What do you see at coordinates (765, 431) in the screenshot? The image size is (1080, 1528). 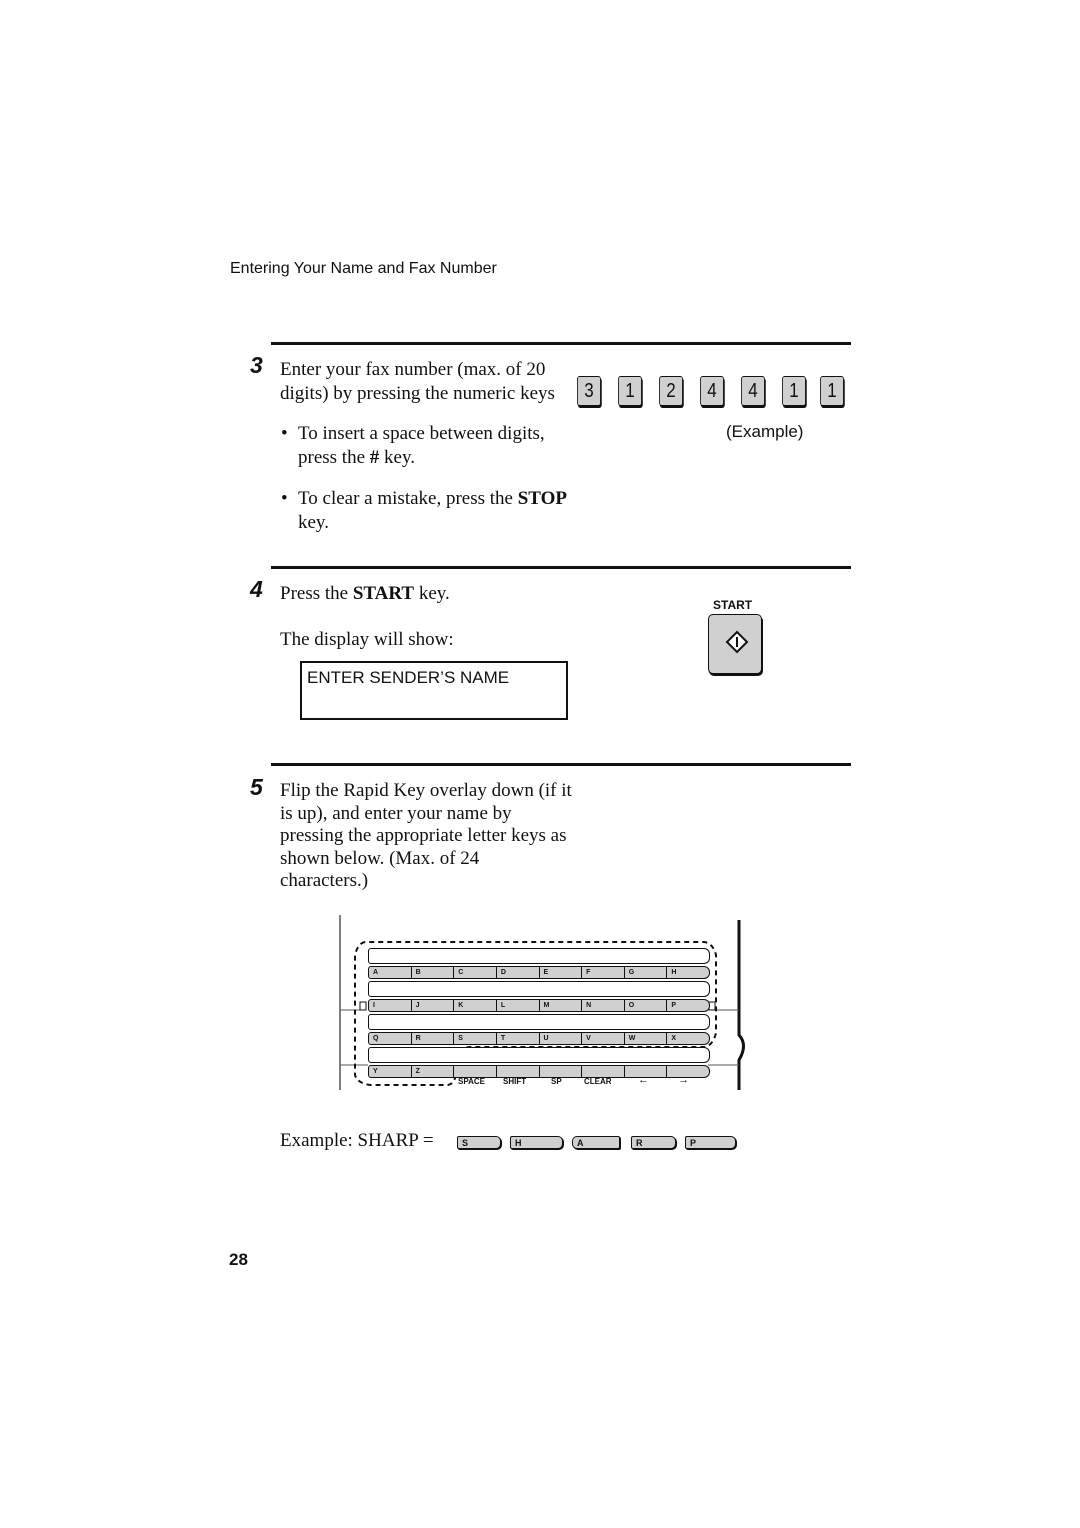 I see `example-caption: (Example)` at bounding box center [765, 431].